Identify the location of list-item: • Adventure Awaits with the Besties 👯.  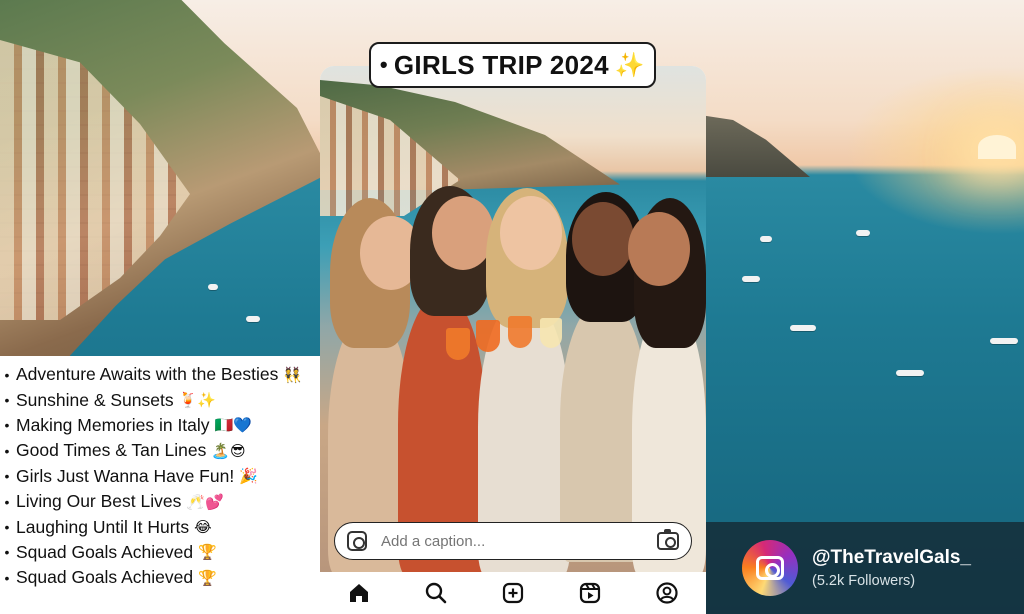
(161, 374).